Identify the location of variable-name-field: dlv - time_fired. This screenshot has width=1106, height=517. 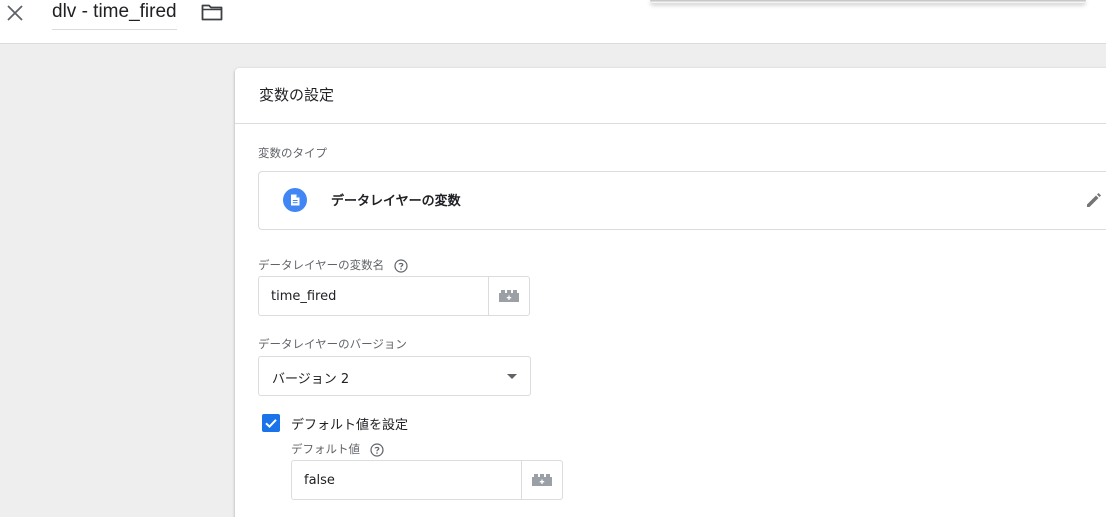
(114, 15).